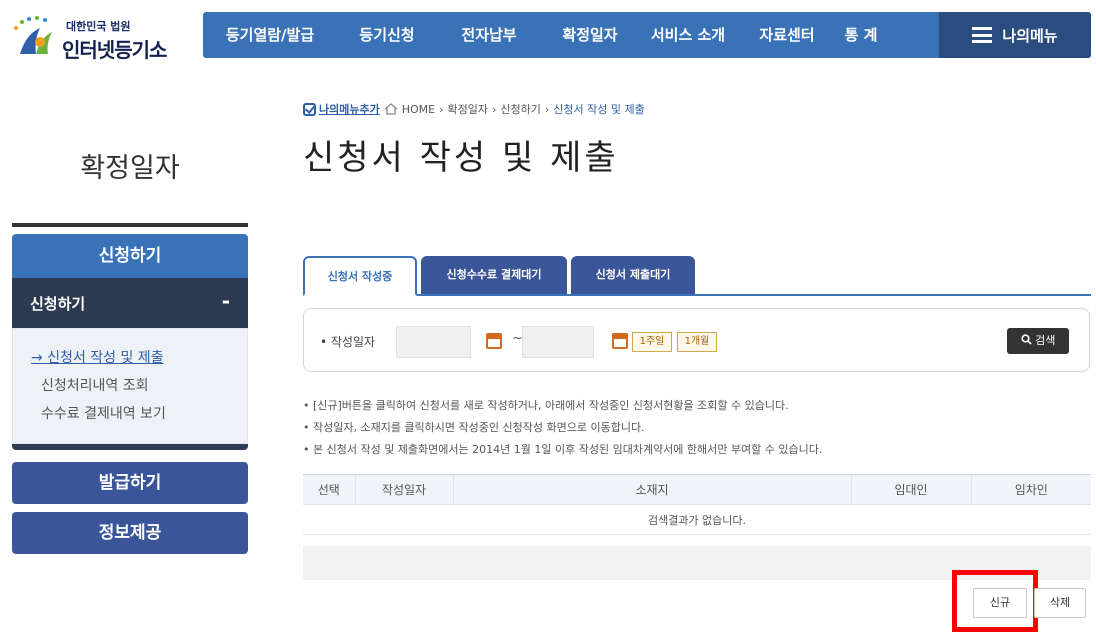 This screenshot has height=640, width=1096. I want to click on nav-registry-apply: 등기신청, so click(387, 35).